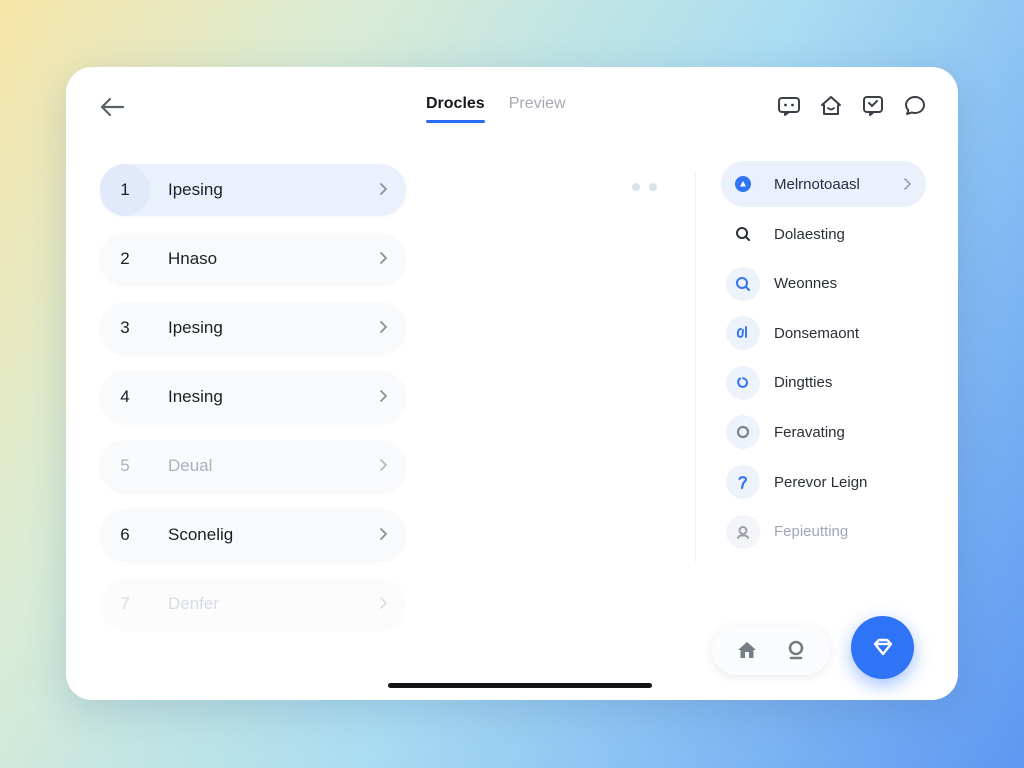 This screenshot has height=768, width=1024. I want to click on chat-square-icon, so click(789, 106).